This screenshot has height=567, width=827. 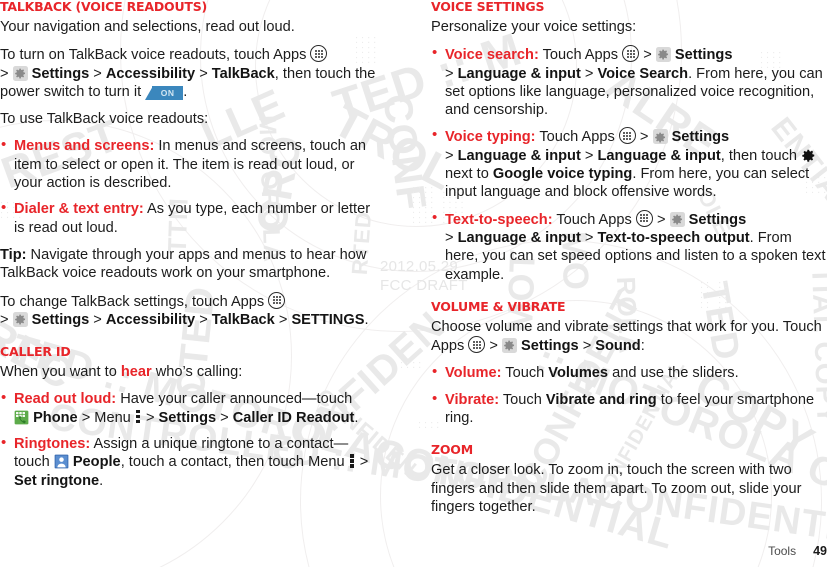 What do you see at coordinates (498, 306) in the screenshot?
I see `section-heading-volume-vibrate: VOLUME & VIBRATE` at bounding box center [498, 306].